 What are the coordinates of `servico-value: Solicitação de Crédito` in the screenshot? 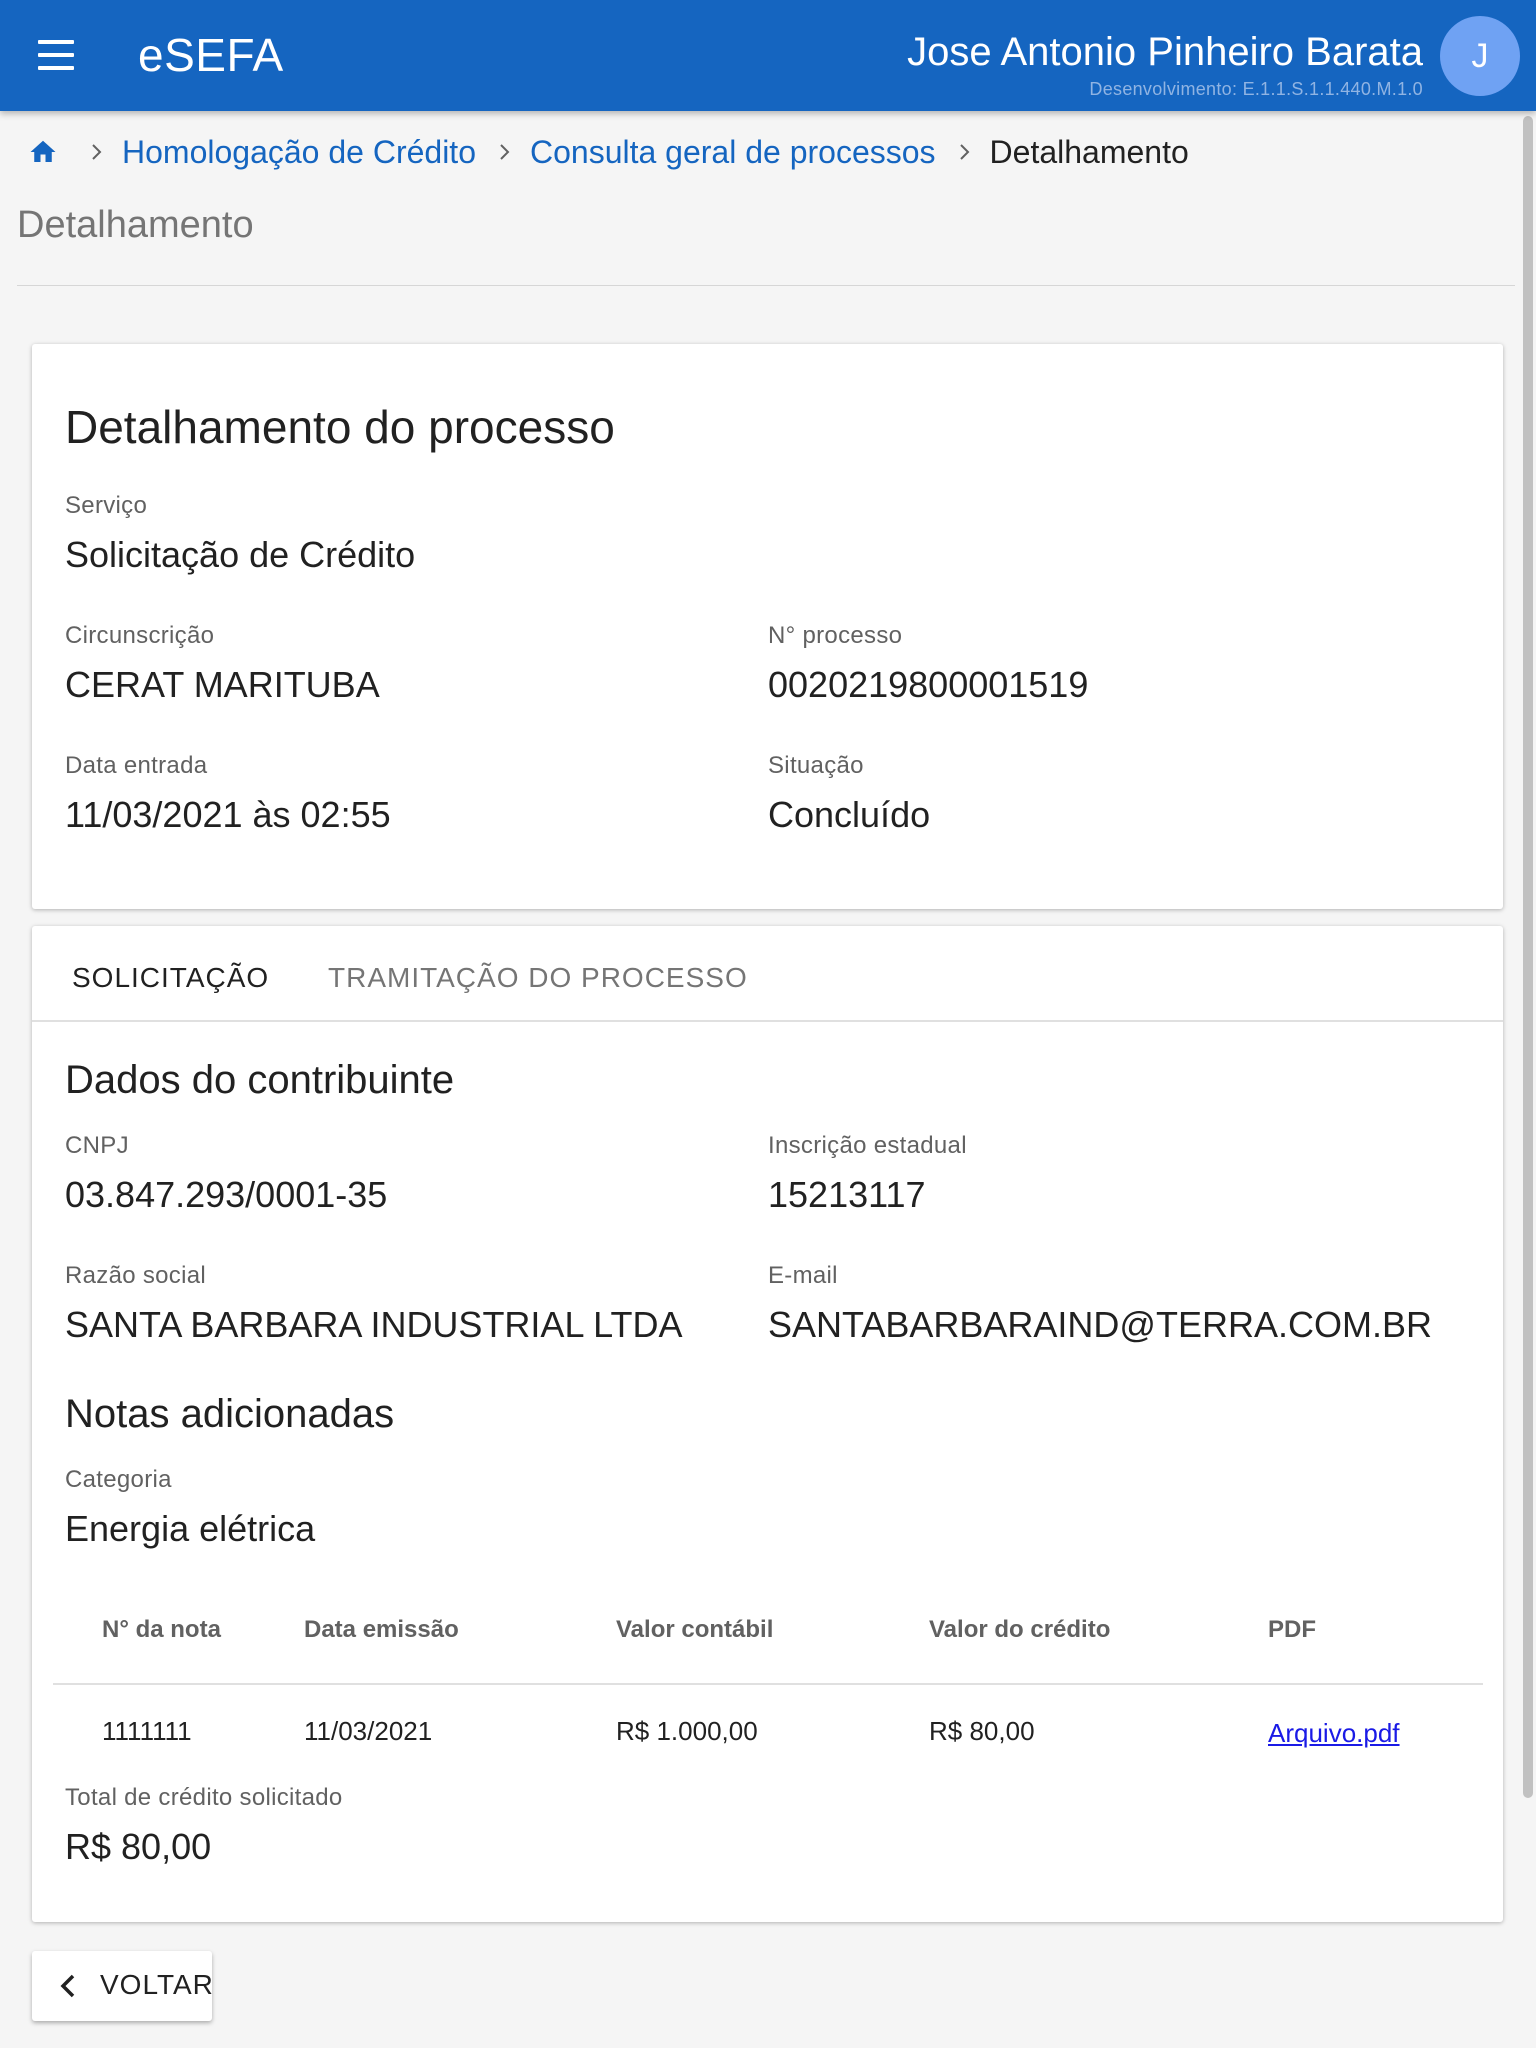 It's located at (240, 554).